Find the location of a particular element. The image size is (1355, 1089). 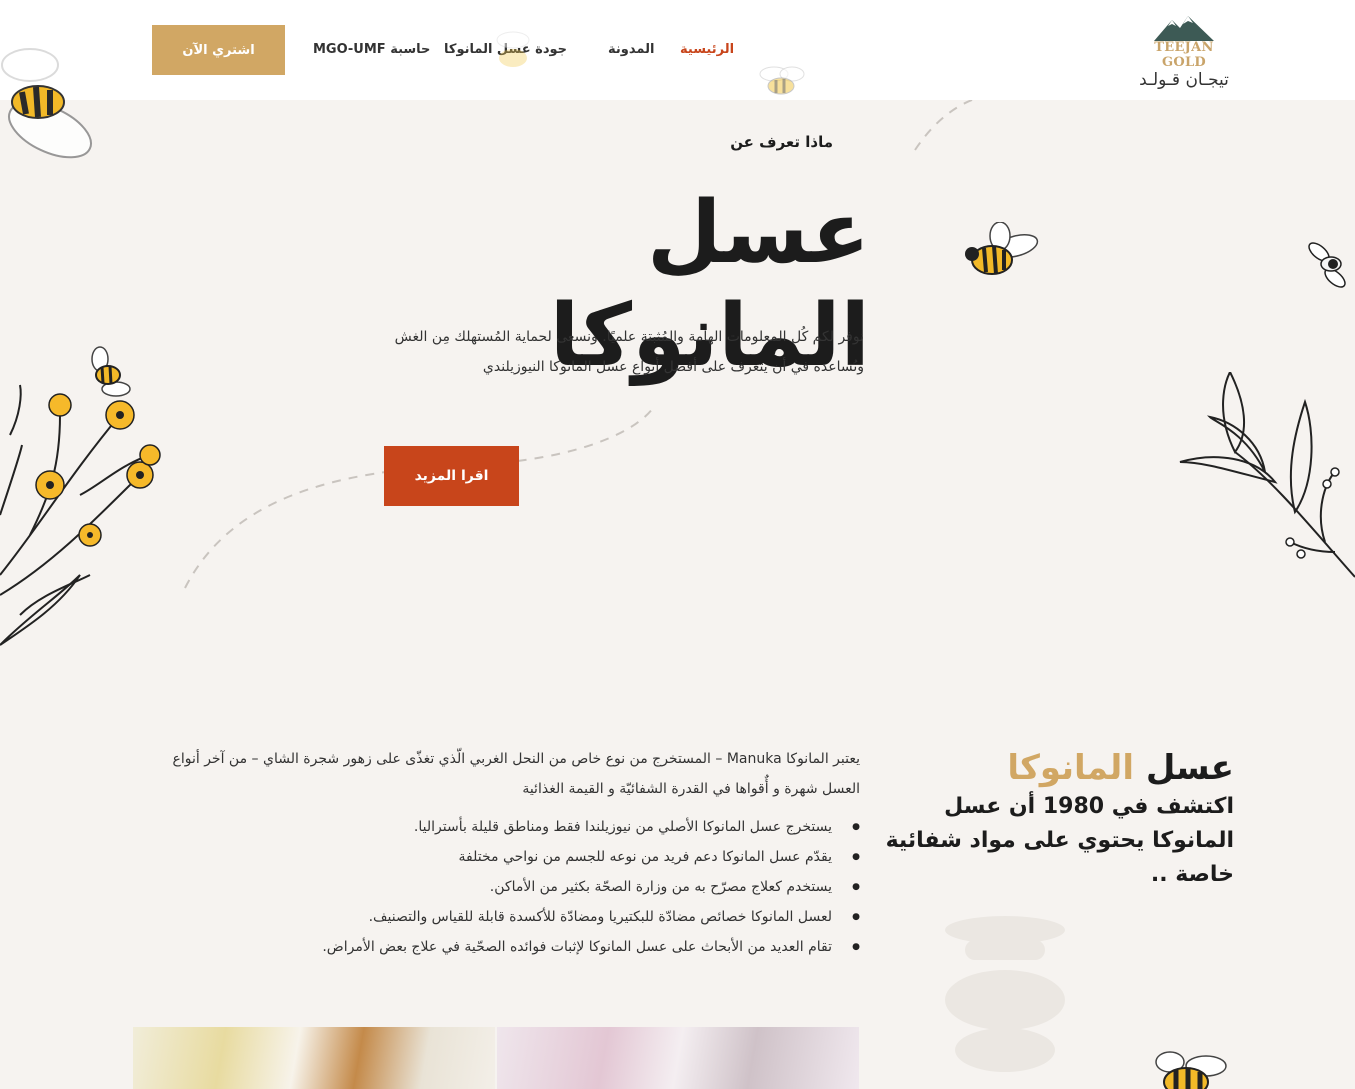

brand-name-ar: تيجـان قـولـد is located at coordinates (1184, 80).